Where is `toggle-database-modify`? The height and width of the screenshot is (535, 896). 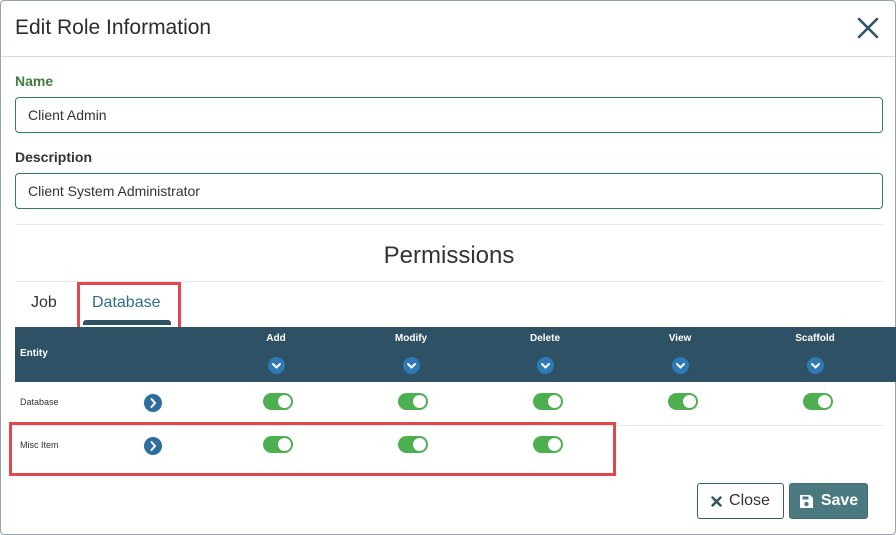 toggle-database-modify is located at coordinates (413, 401).